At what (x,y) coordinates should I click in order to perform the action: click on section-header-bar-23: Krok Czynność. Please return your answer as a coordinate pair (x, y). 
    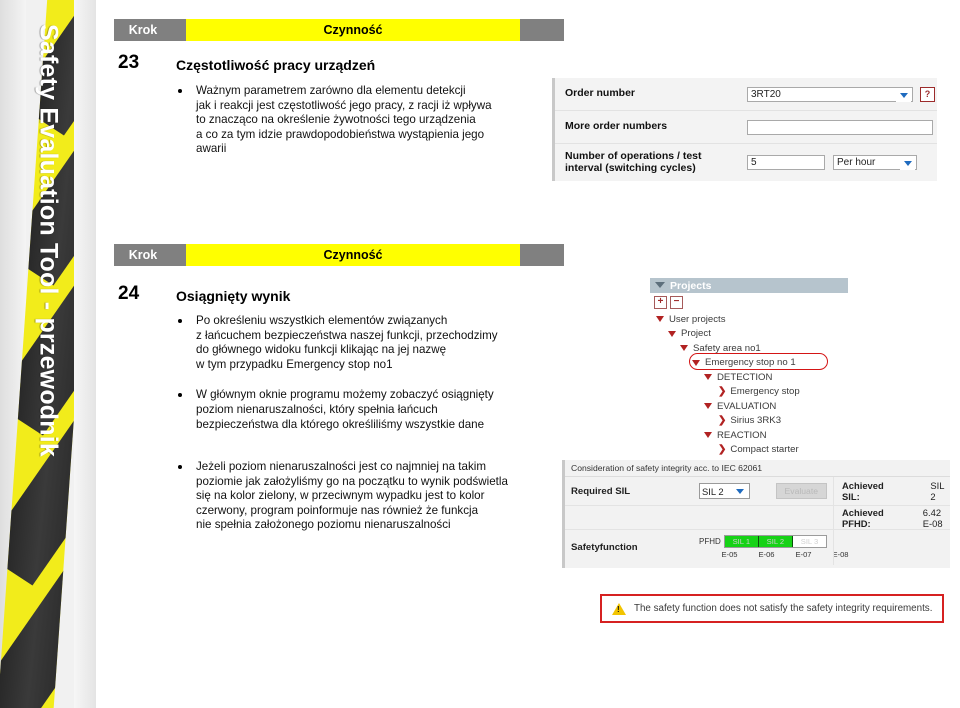
    Looking at the image, I should click on (339, 30).